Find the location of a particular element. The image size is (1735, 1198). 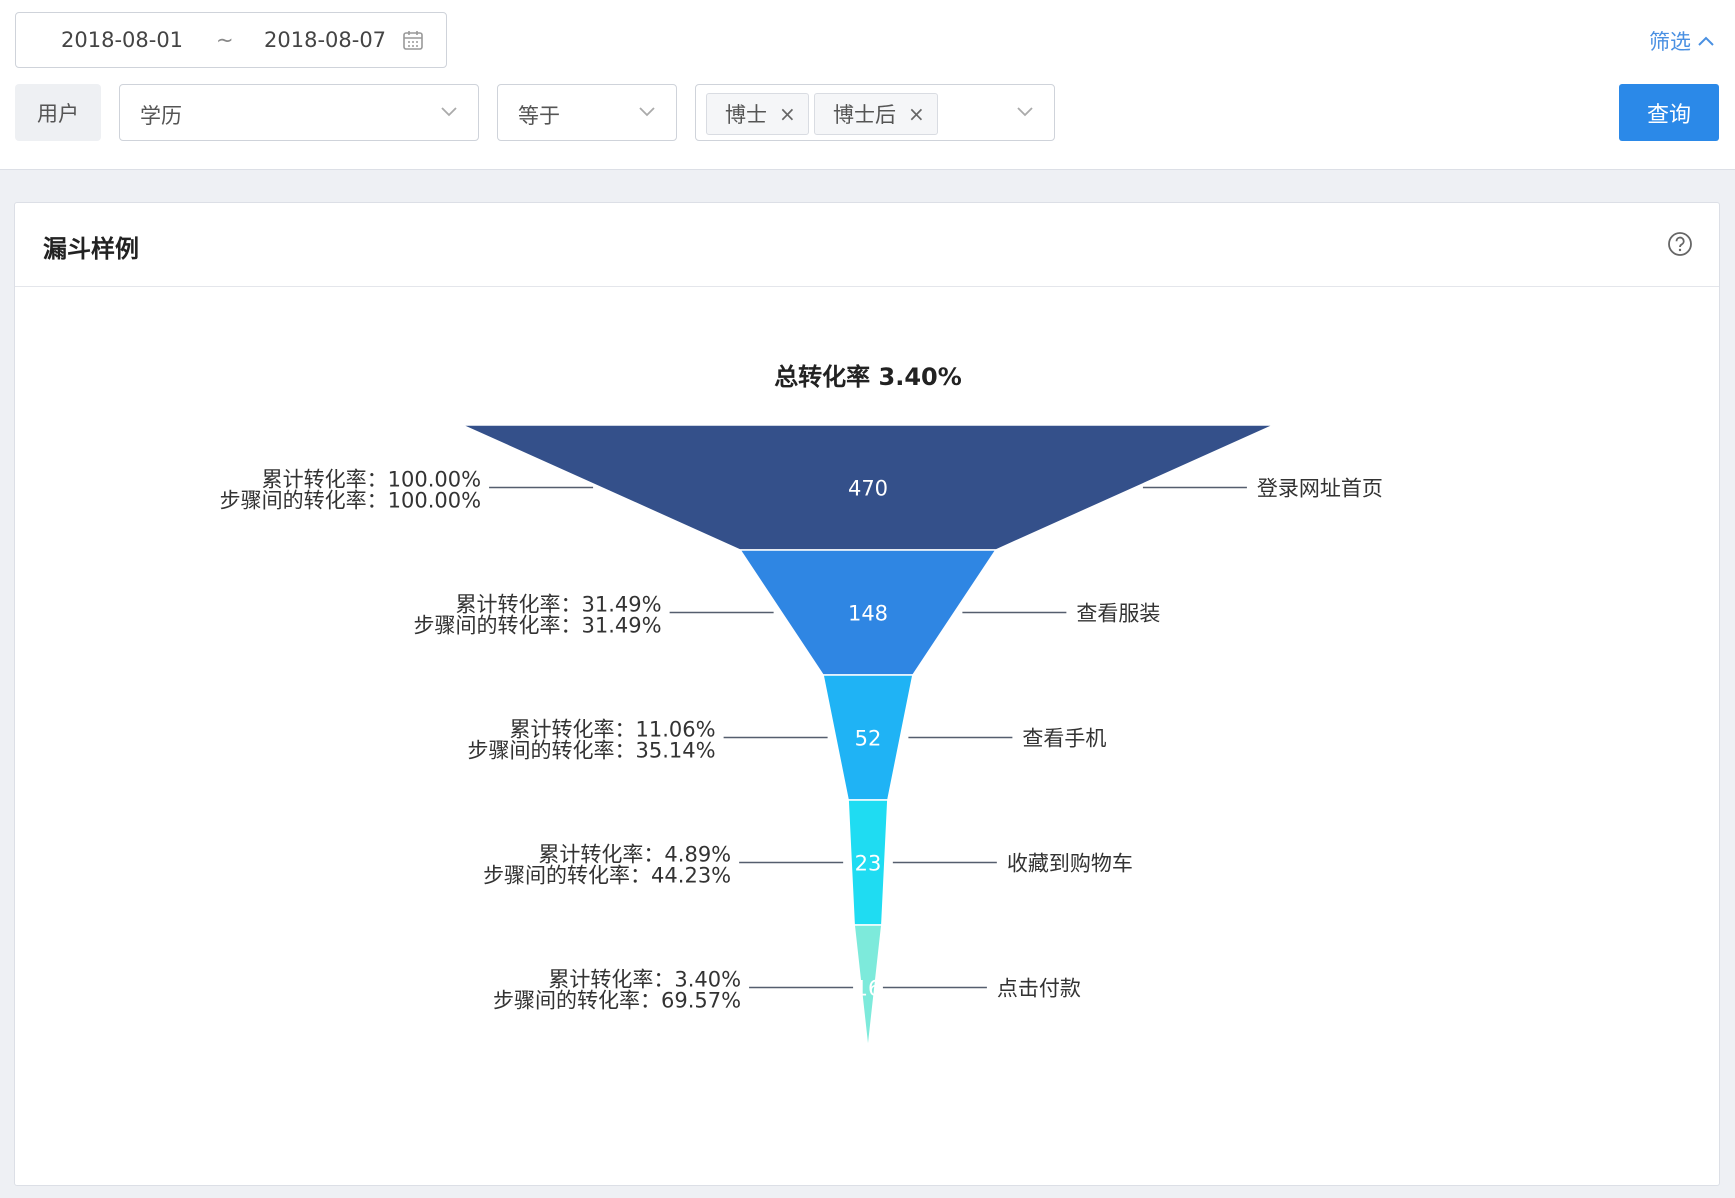

calendar-icon is located at coordinates (413, 40).